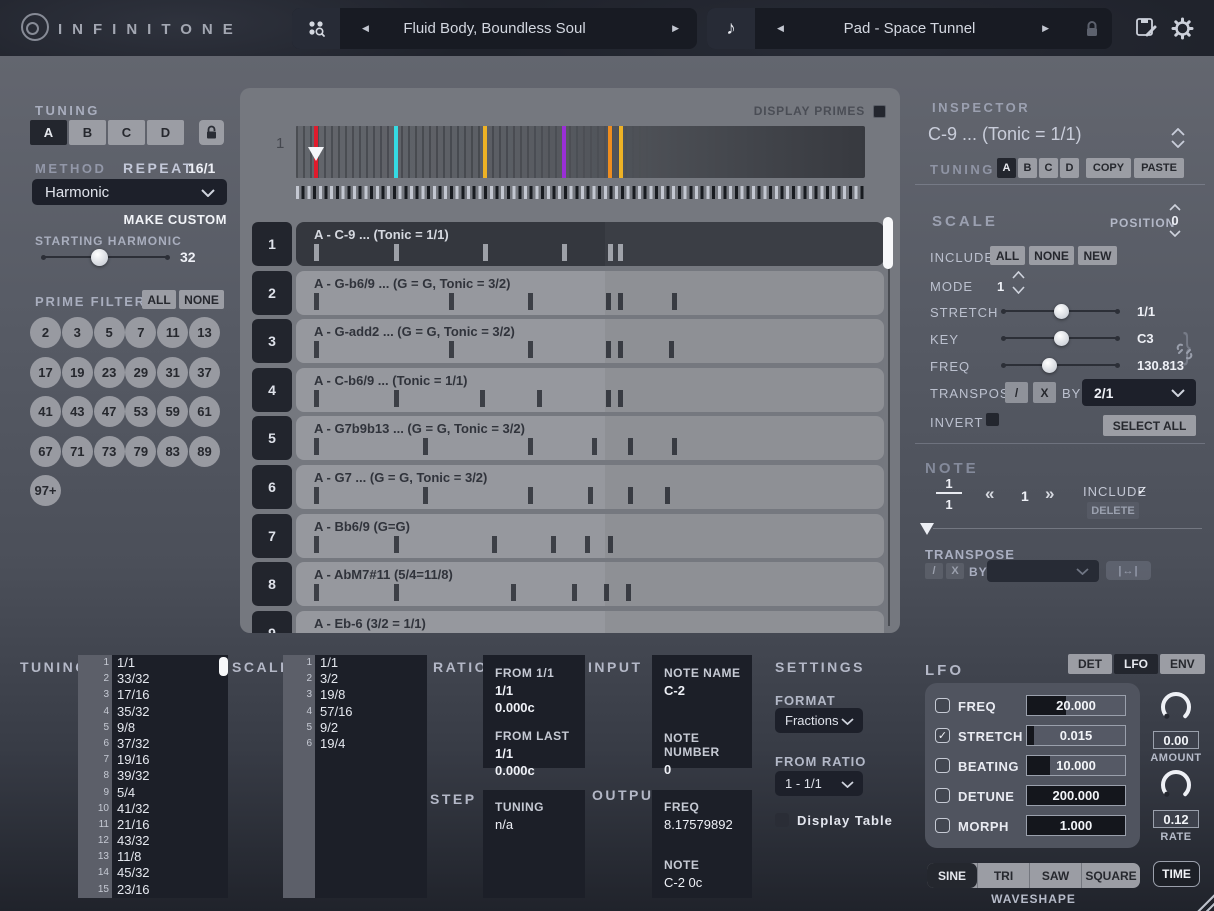 This screenshot has width=1214, height=911. Describe the element at coordinates (1176, 740) in the screenshot. I see `amount-value: 0.00` at that location.